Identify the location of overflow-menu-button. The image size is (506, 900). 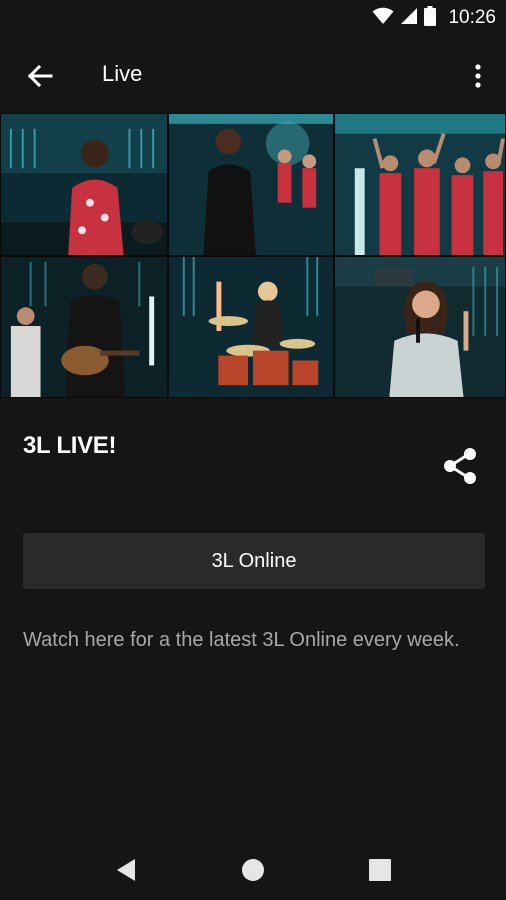
(478, 76).